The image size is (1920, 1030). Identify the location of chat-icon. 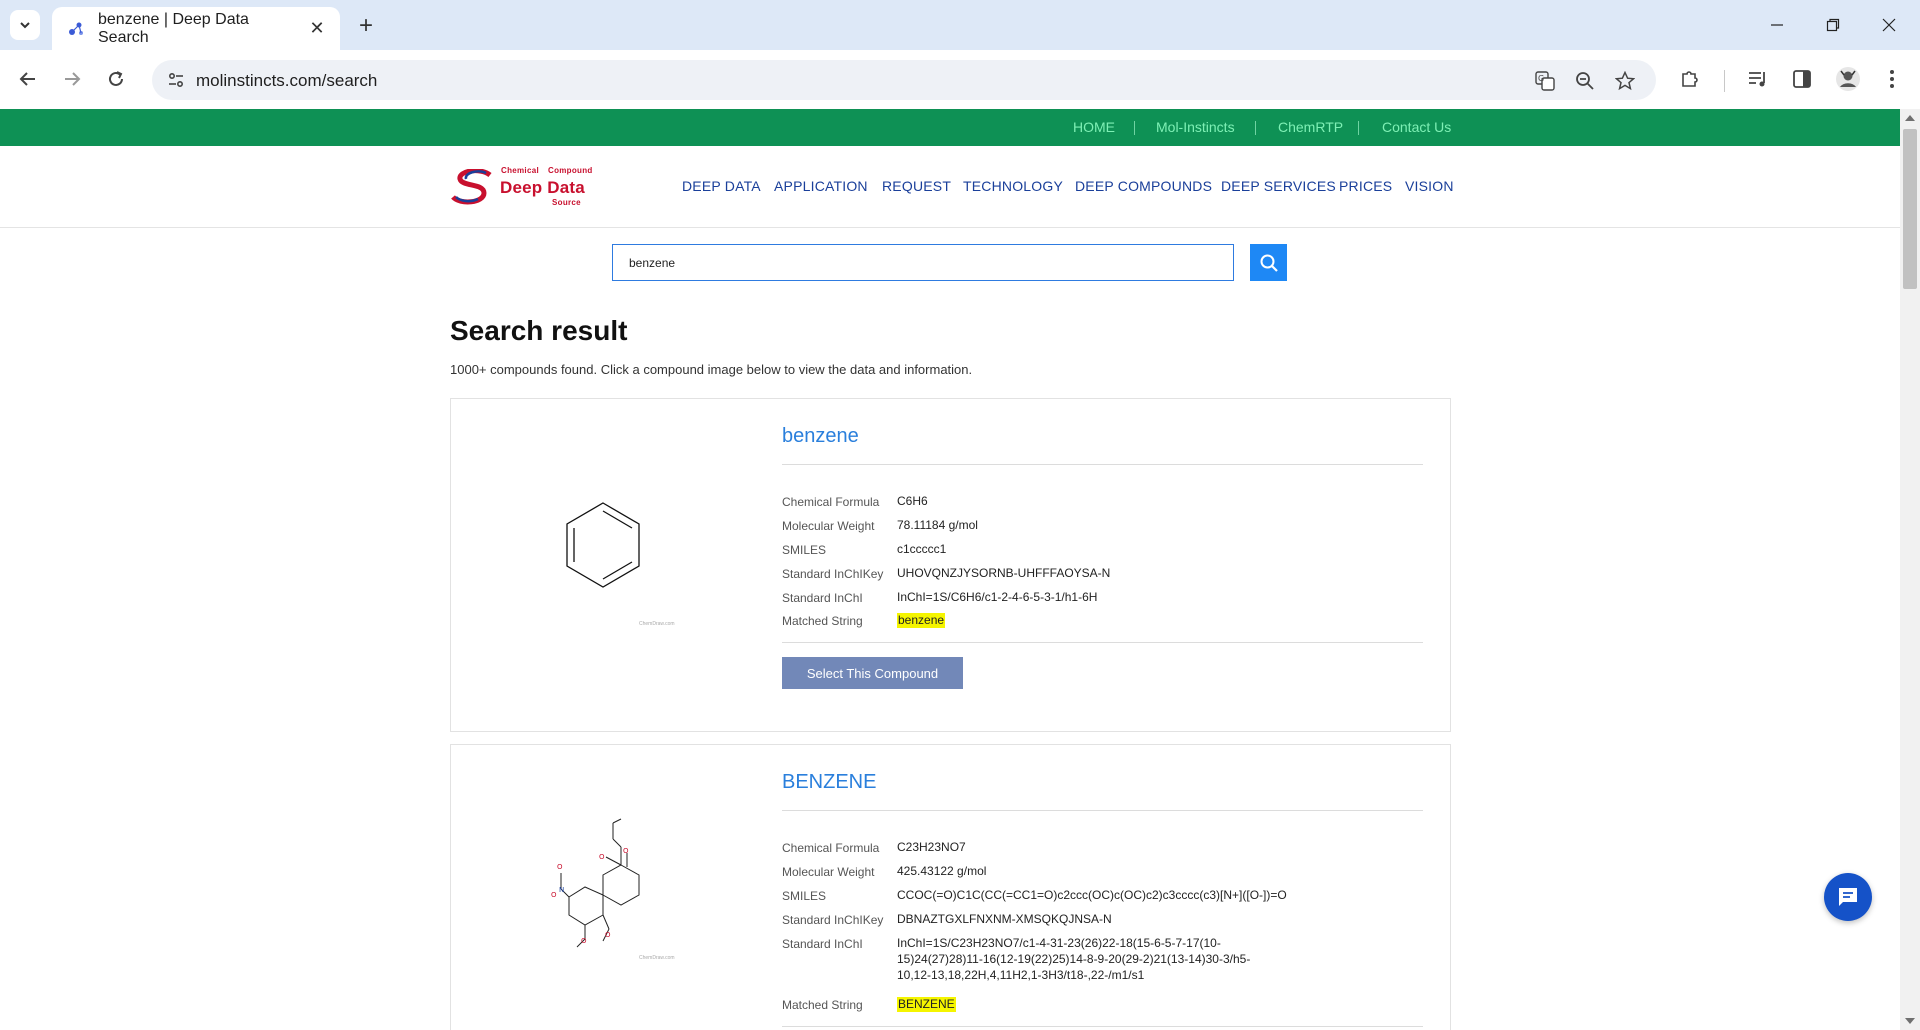
(1848, 897).